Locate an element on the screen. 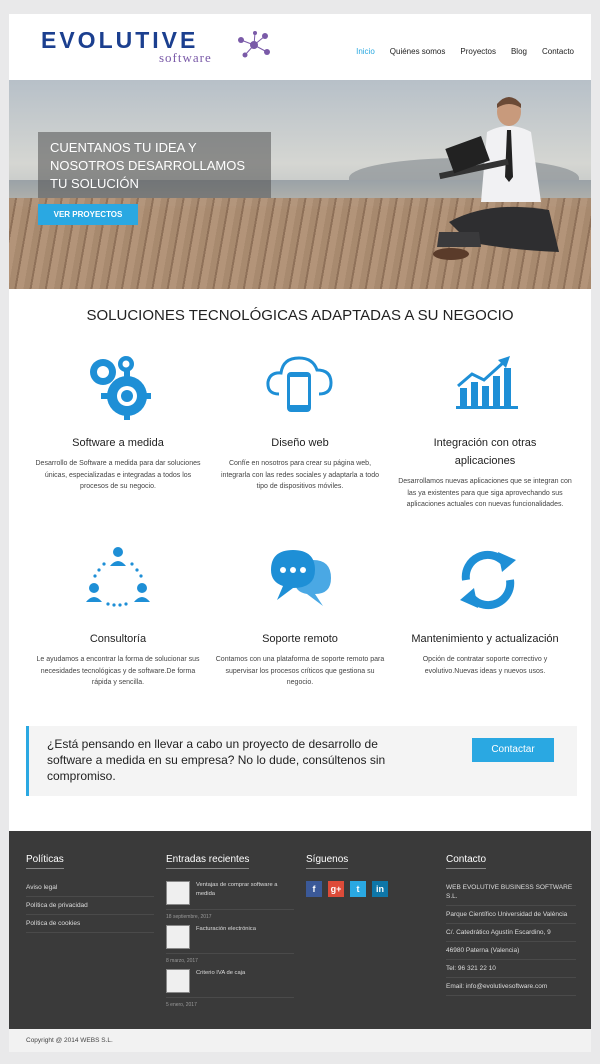 Image resolution: width=600 pixels, height=1064 pixels. social-links: f g+ t in is located at coordinates (370, 889).